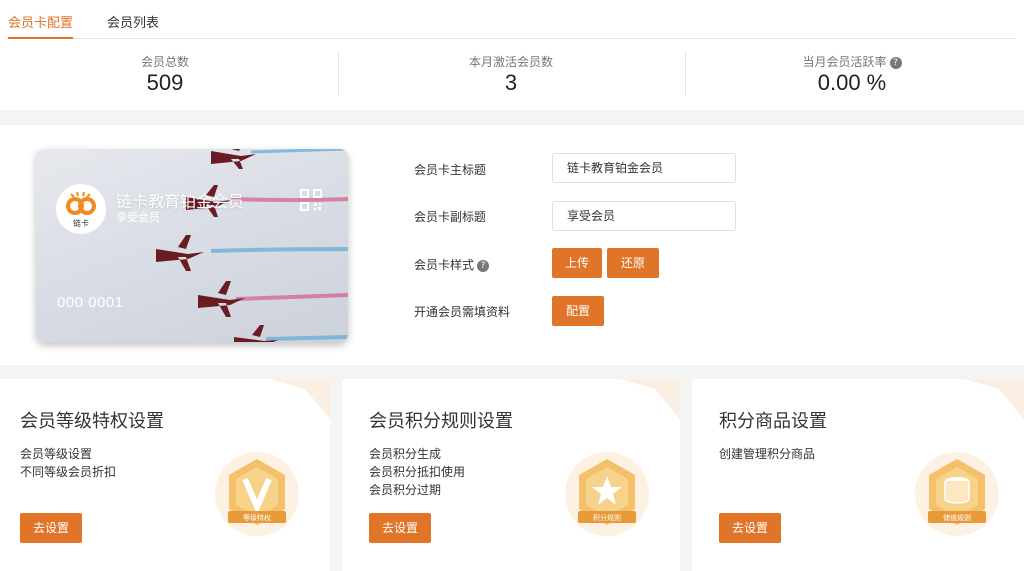 This screenshot has height=571, width=1024. Describe the element at coordinates (511, 475) in the screenshot. I see `panel-points-rules: 会员积分规则设置 会员积分生成 会员积分抵扣使用 会员积分过期 去设置 积分规则` at that location.